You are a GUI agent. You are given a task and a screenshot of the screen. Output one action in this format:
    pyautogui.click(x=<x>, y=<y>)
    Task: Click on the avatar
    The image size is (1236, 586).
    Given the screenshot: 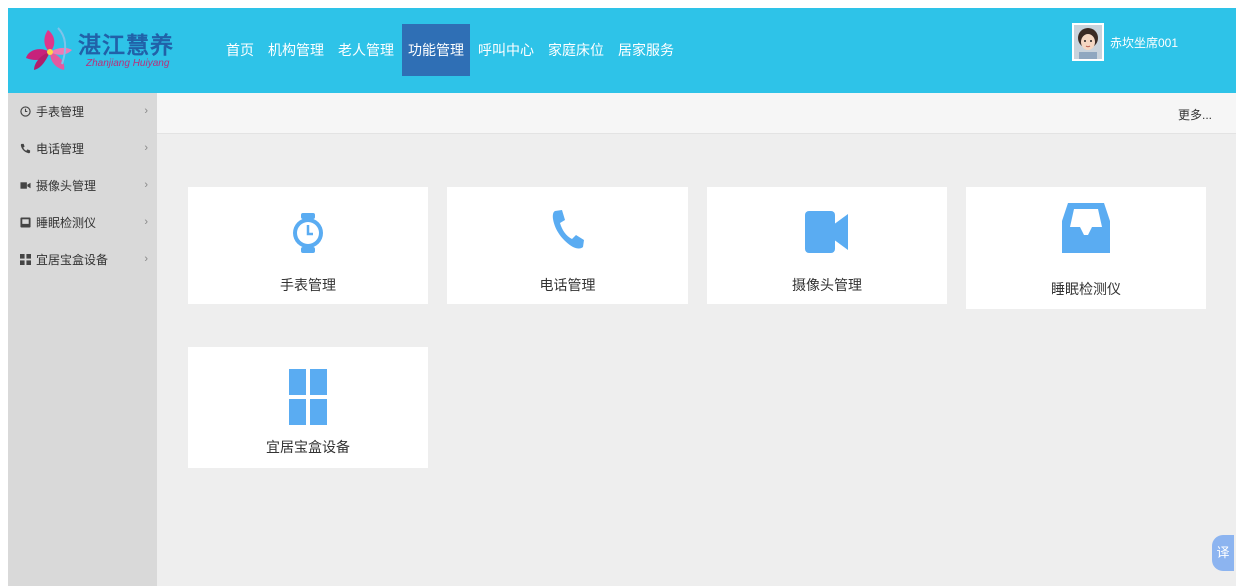 What is the action you would take?
    pyautogui.click(x=1087, y=42)
    